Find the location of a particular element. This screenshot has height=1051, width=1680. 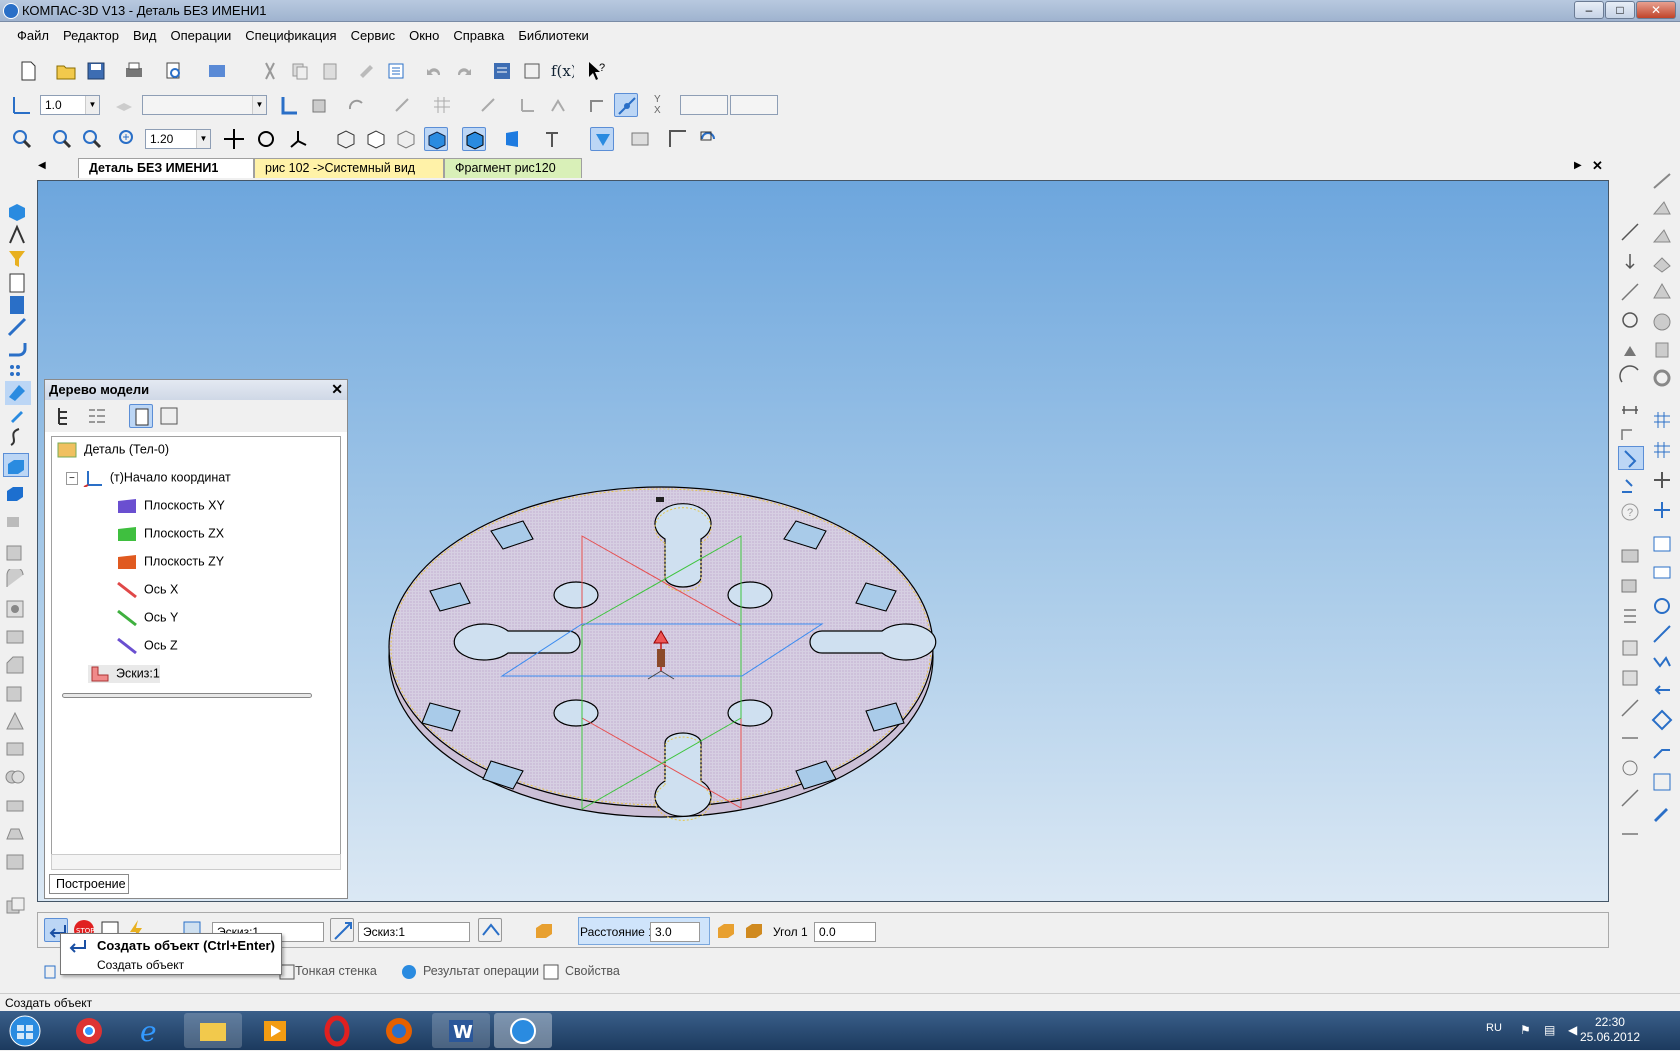

help-pointer-icon: ? is located at coordinates (596, 71).